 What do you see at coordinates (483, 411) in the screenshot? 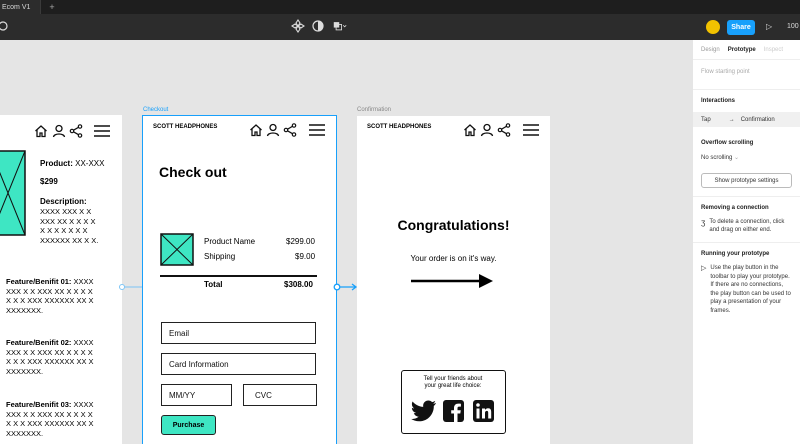
I see `linkedin-icon` at bounding box center [483, 411].